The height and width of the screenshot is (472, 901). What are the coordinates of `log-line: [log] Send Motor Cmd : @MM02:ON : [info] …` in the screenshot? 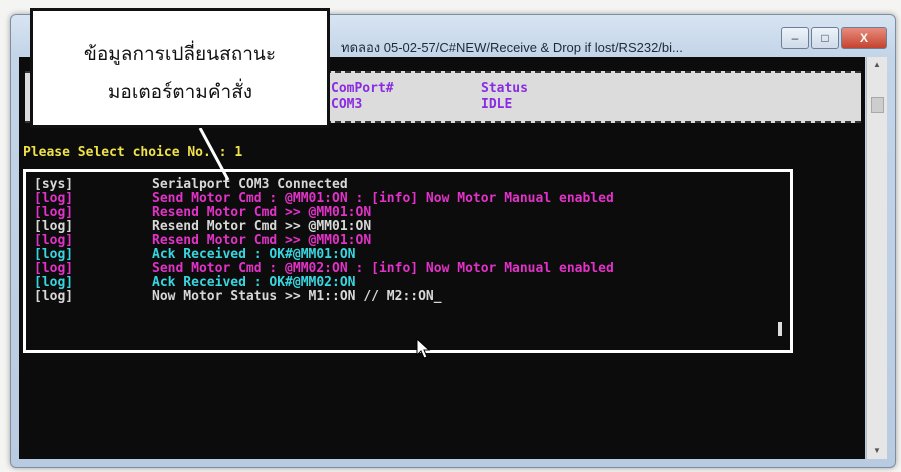 It's located at (324, 268).